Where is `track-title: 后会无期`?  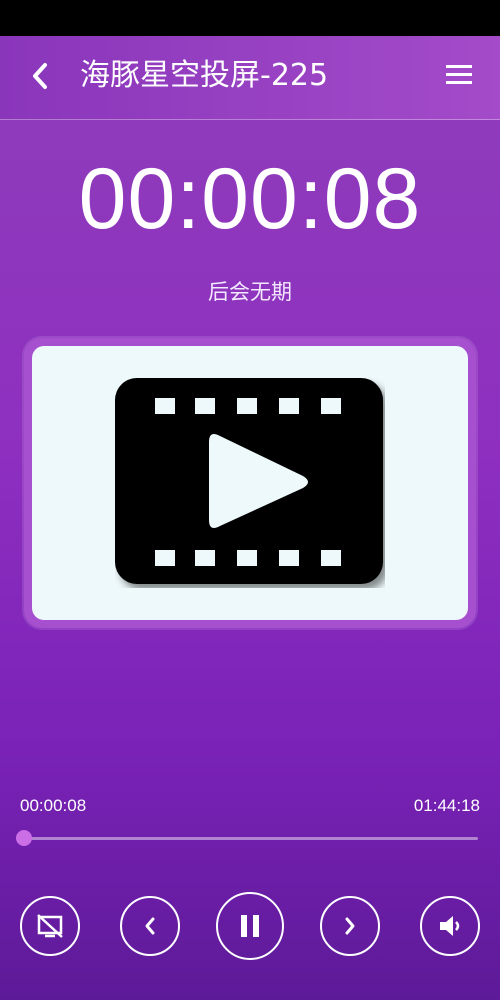 track-title: 后会无期 is located at coordinates (250, 292).